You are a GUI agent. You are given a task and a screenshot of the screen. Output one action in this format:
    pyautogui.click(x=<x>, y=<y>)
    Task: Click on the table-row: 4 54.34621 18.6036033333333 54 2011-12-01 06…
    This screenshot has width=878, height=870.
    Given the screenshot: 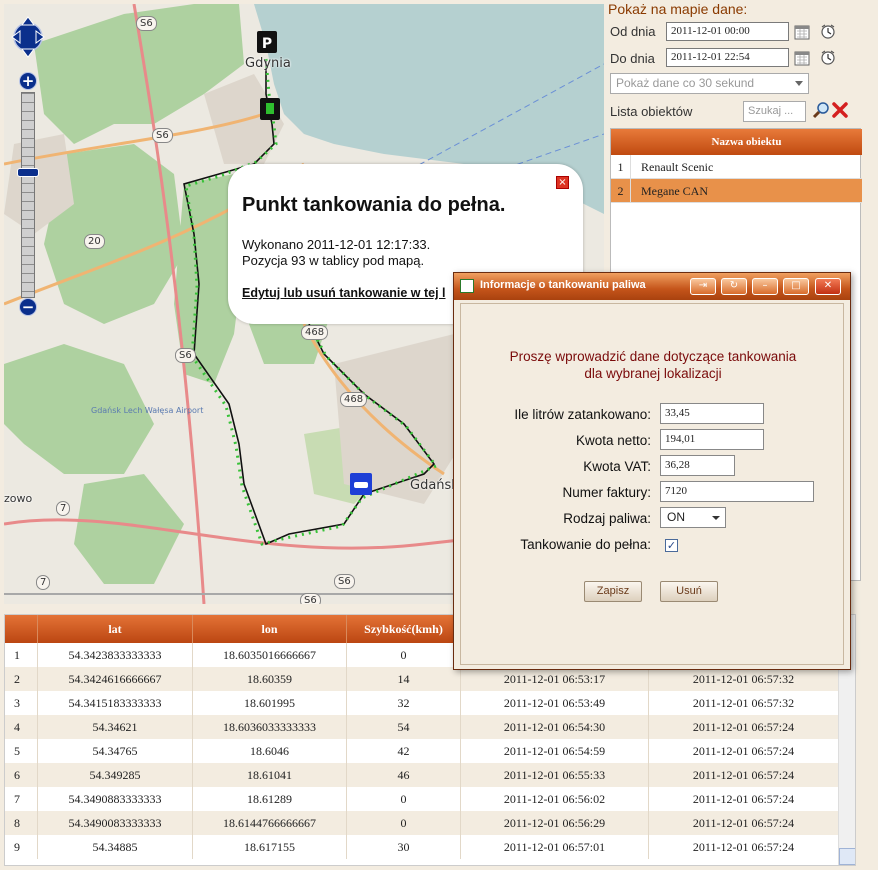 What is the action you would take?
    pyautogui.click(x=422, y=727)
    